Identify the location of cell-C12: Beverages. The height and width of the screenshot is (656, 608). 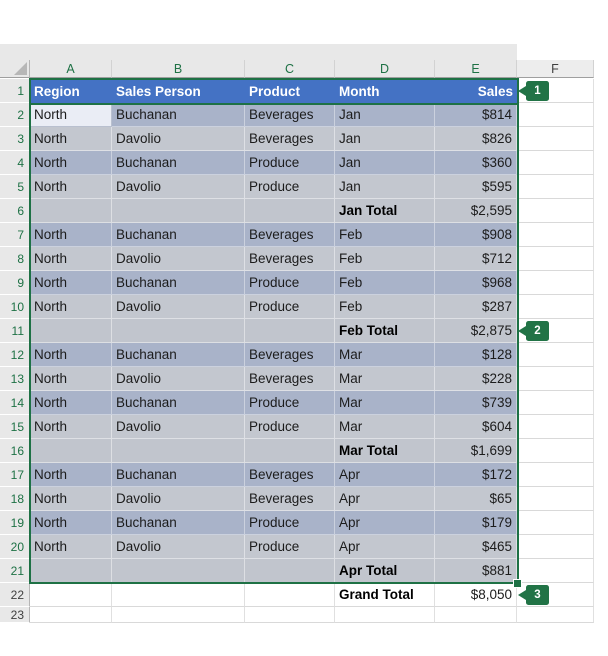
(290, 355).